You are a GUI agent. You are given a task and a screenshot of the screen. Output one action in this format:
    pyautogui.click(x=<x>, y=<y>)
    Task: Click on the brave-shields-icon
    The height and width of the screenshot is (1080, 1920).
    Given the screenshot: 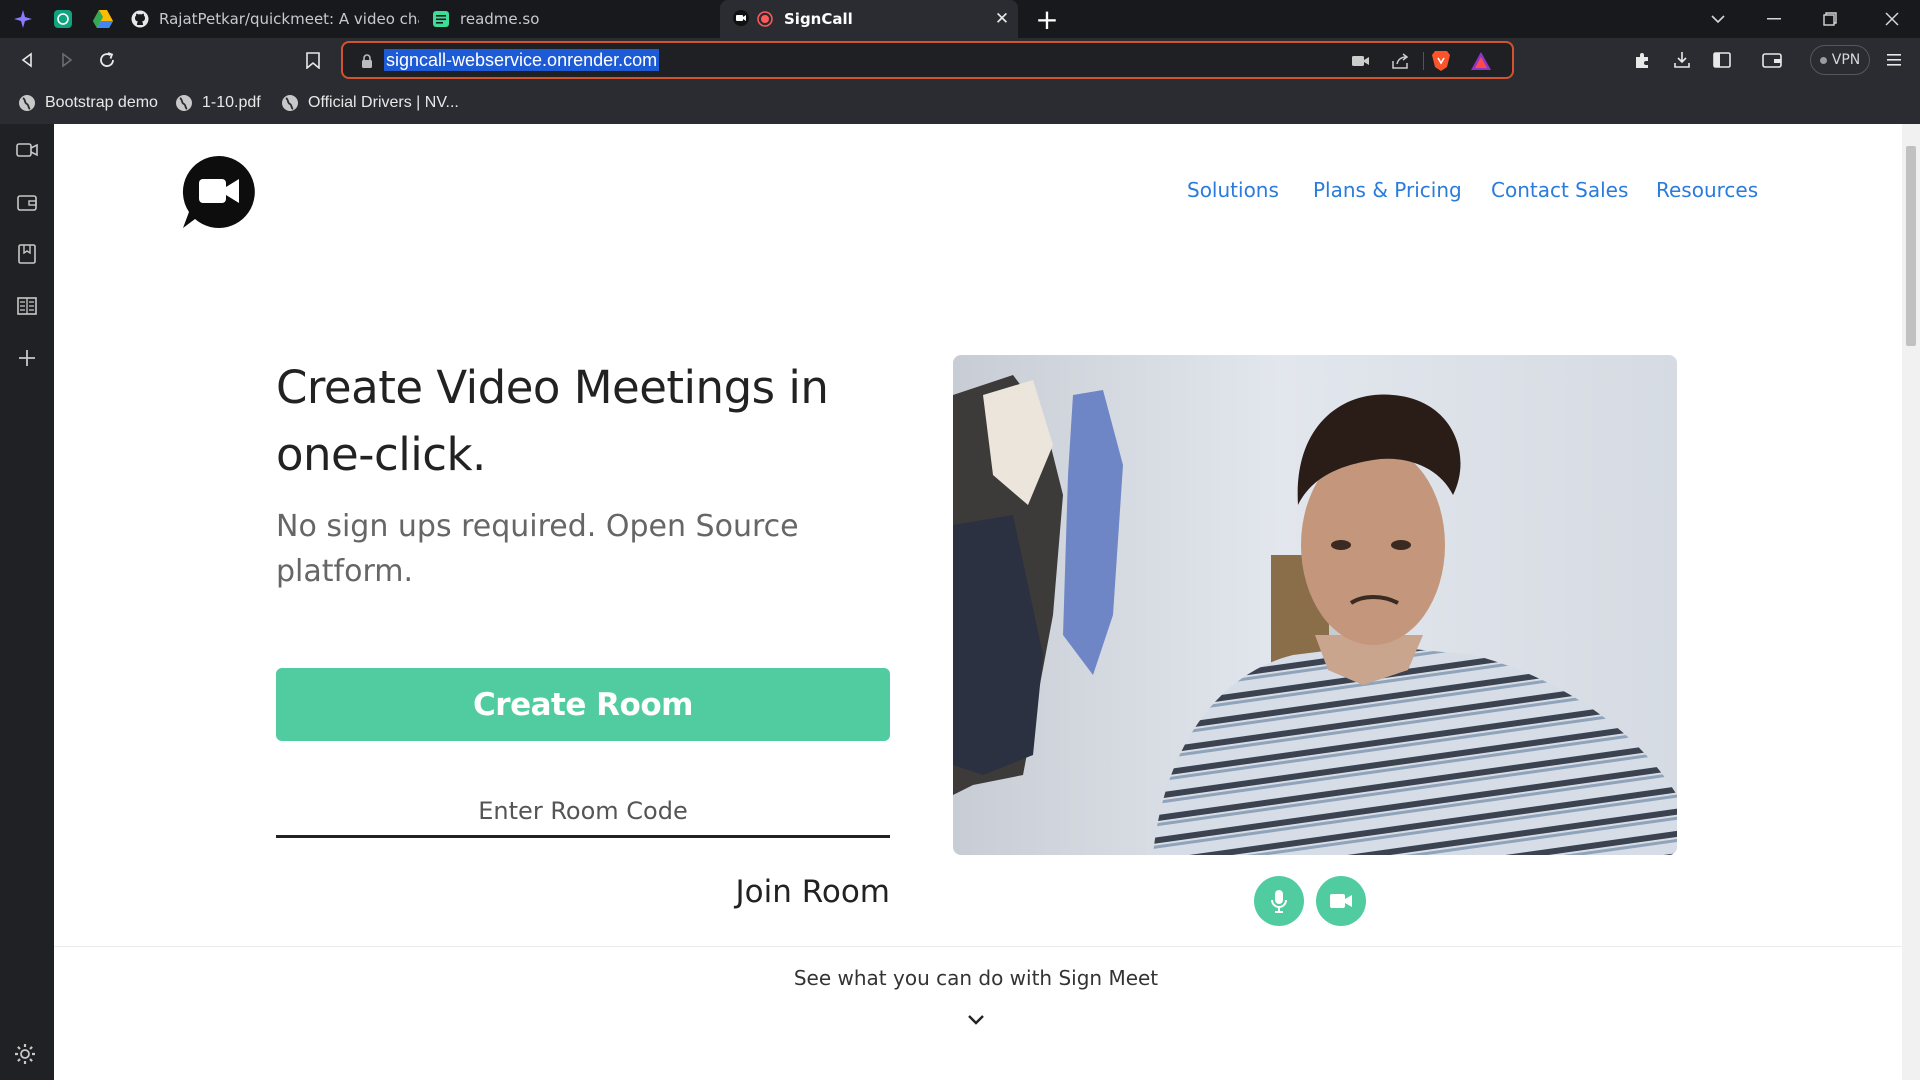 What is the action you would take?
    pyautogui.click(x=1441, y=61)
    